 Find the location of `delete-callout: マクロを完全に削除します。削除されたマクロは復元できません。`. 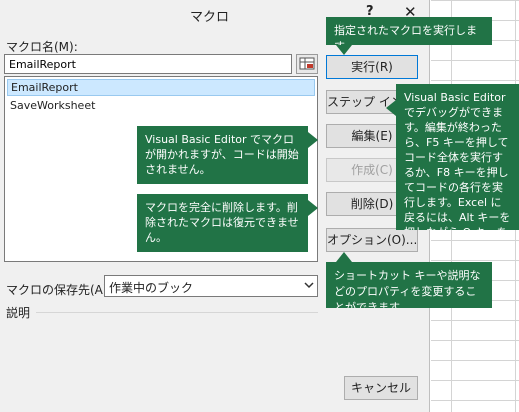

delete-callout: マクロを完全に削除します。削除されたマクロは復元できません。 is located at coordinates (222, 223).